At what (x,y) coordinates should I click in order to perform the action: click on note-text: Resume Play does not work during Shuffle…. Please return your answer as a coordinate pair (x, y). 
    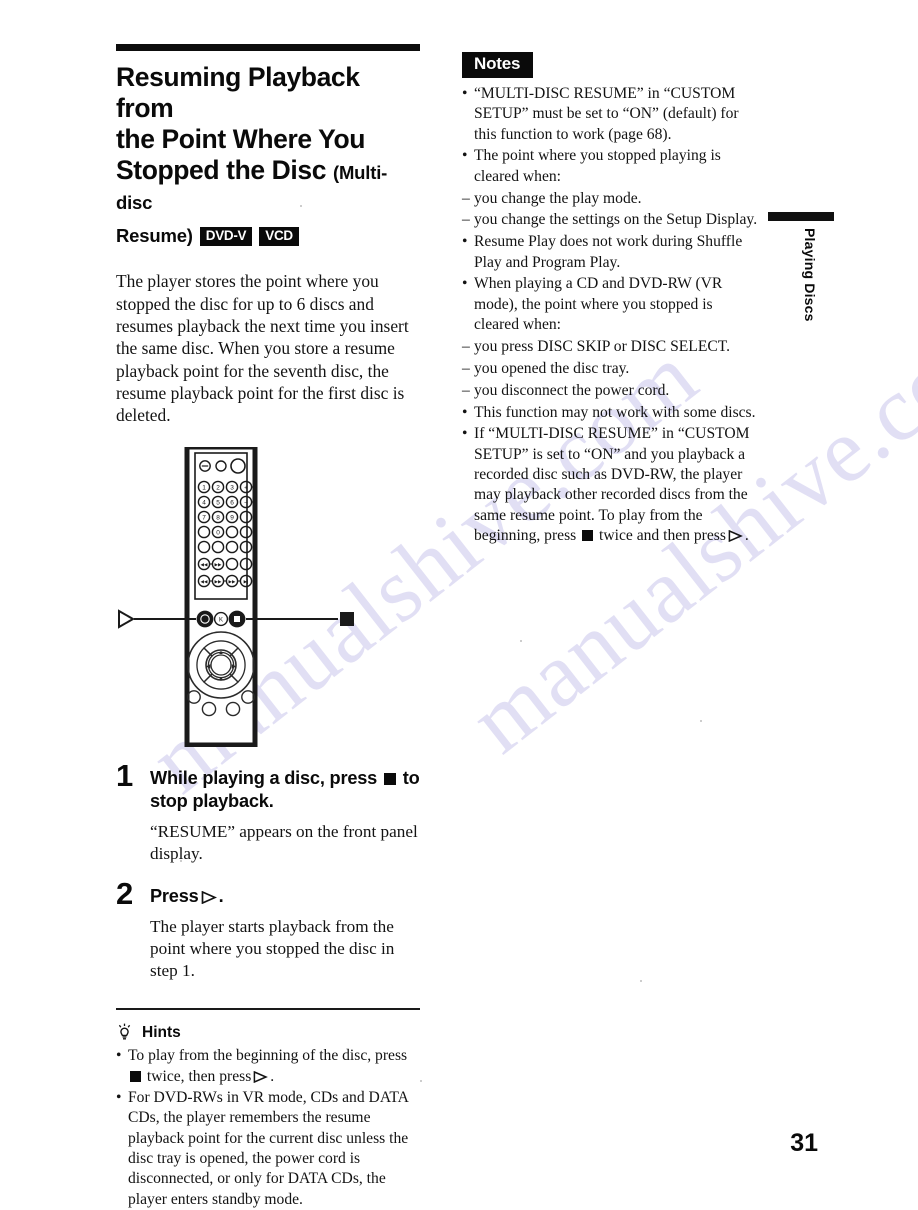
    Looking at the image, I should click on (608, 252).